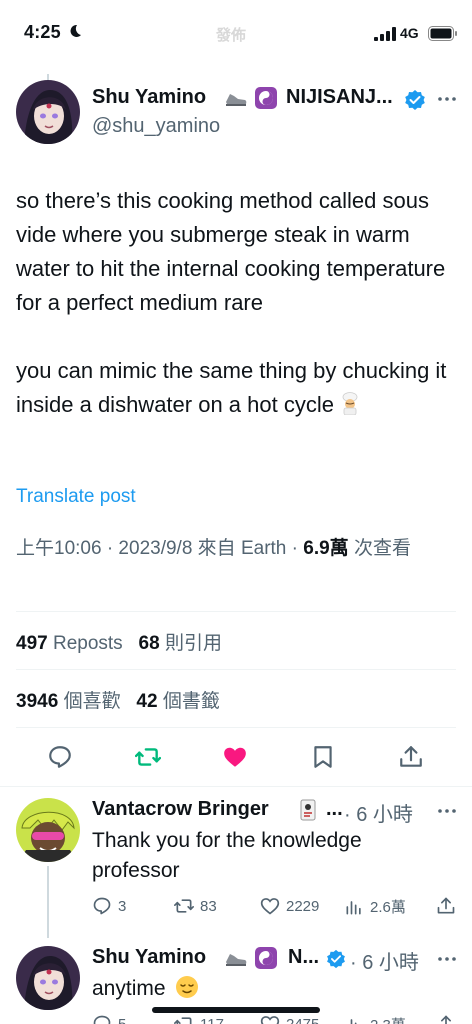  I want to click on author-badges, so click(251, 98).